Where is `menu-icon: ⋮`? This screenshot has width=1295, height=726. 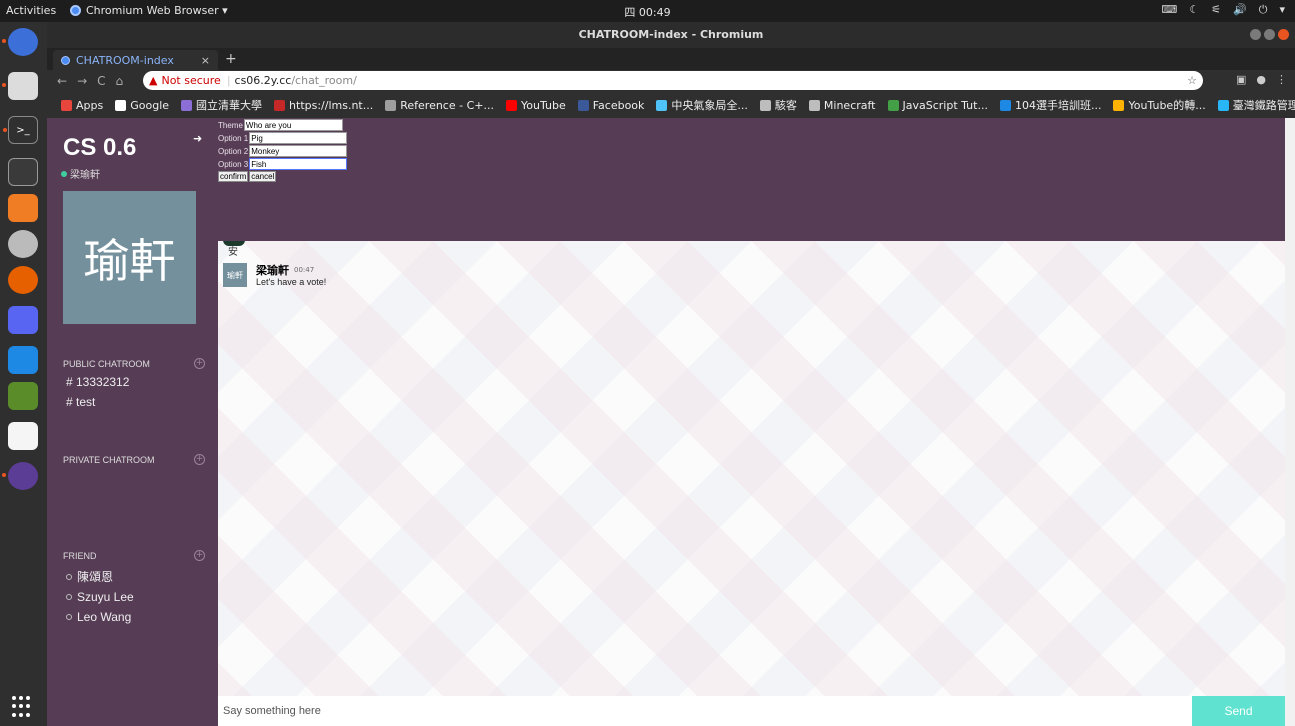
menu-icon: ⋮ is located at coordinates (1281, 79).